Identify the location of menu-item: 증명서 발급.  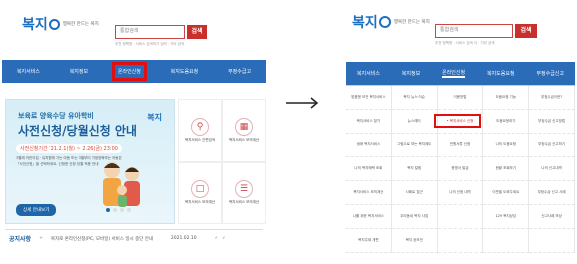
(460, 169).